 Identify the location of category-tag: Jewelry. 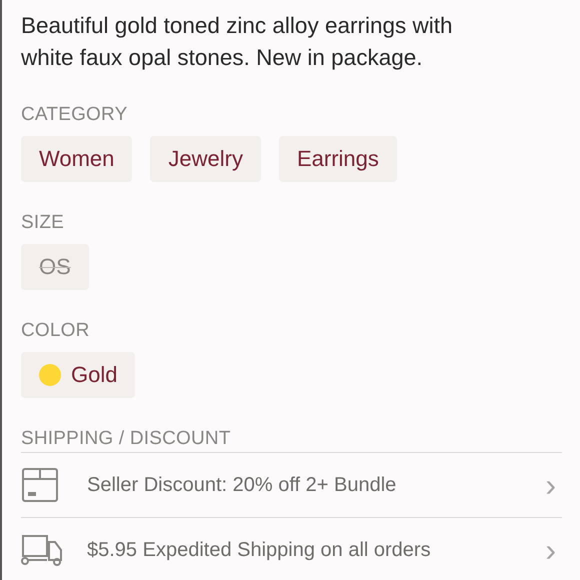
(205, 159).